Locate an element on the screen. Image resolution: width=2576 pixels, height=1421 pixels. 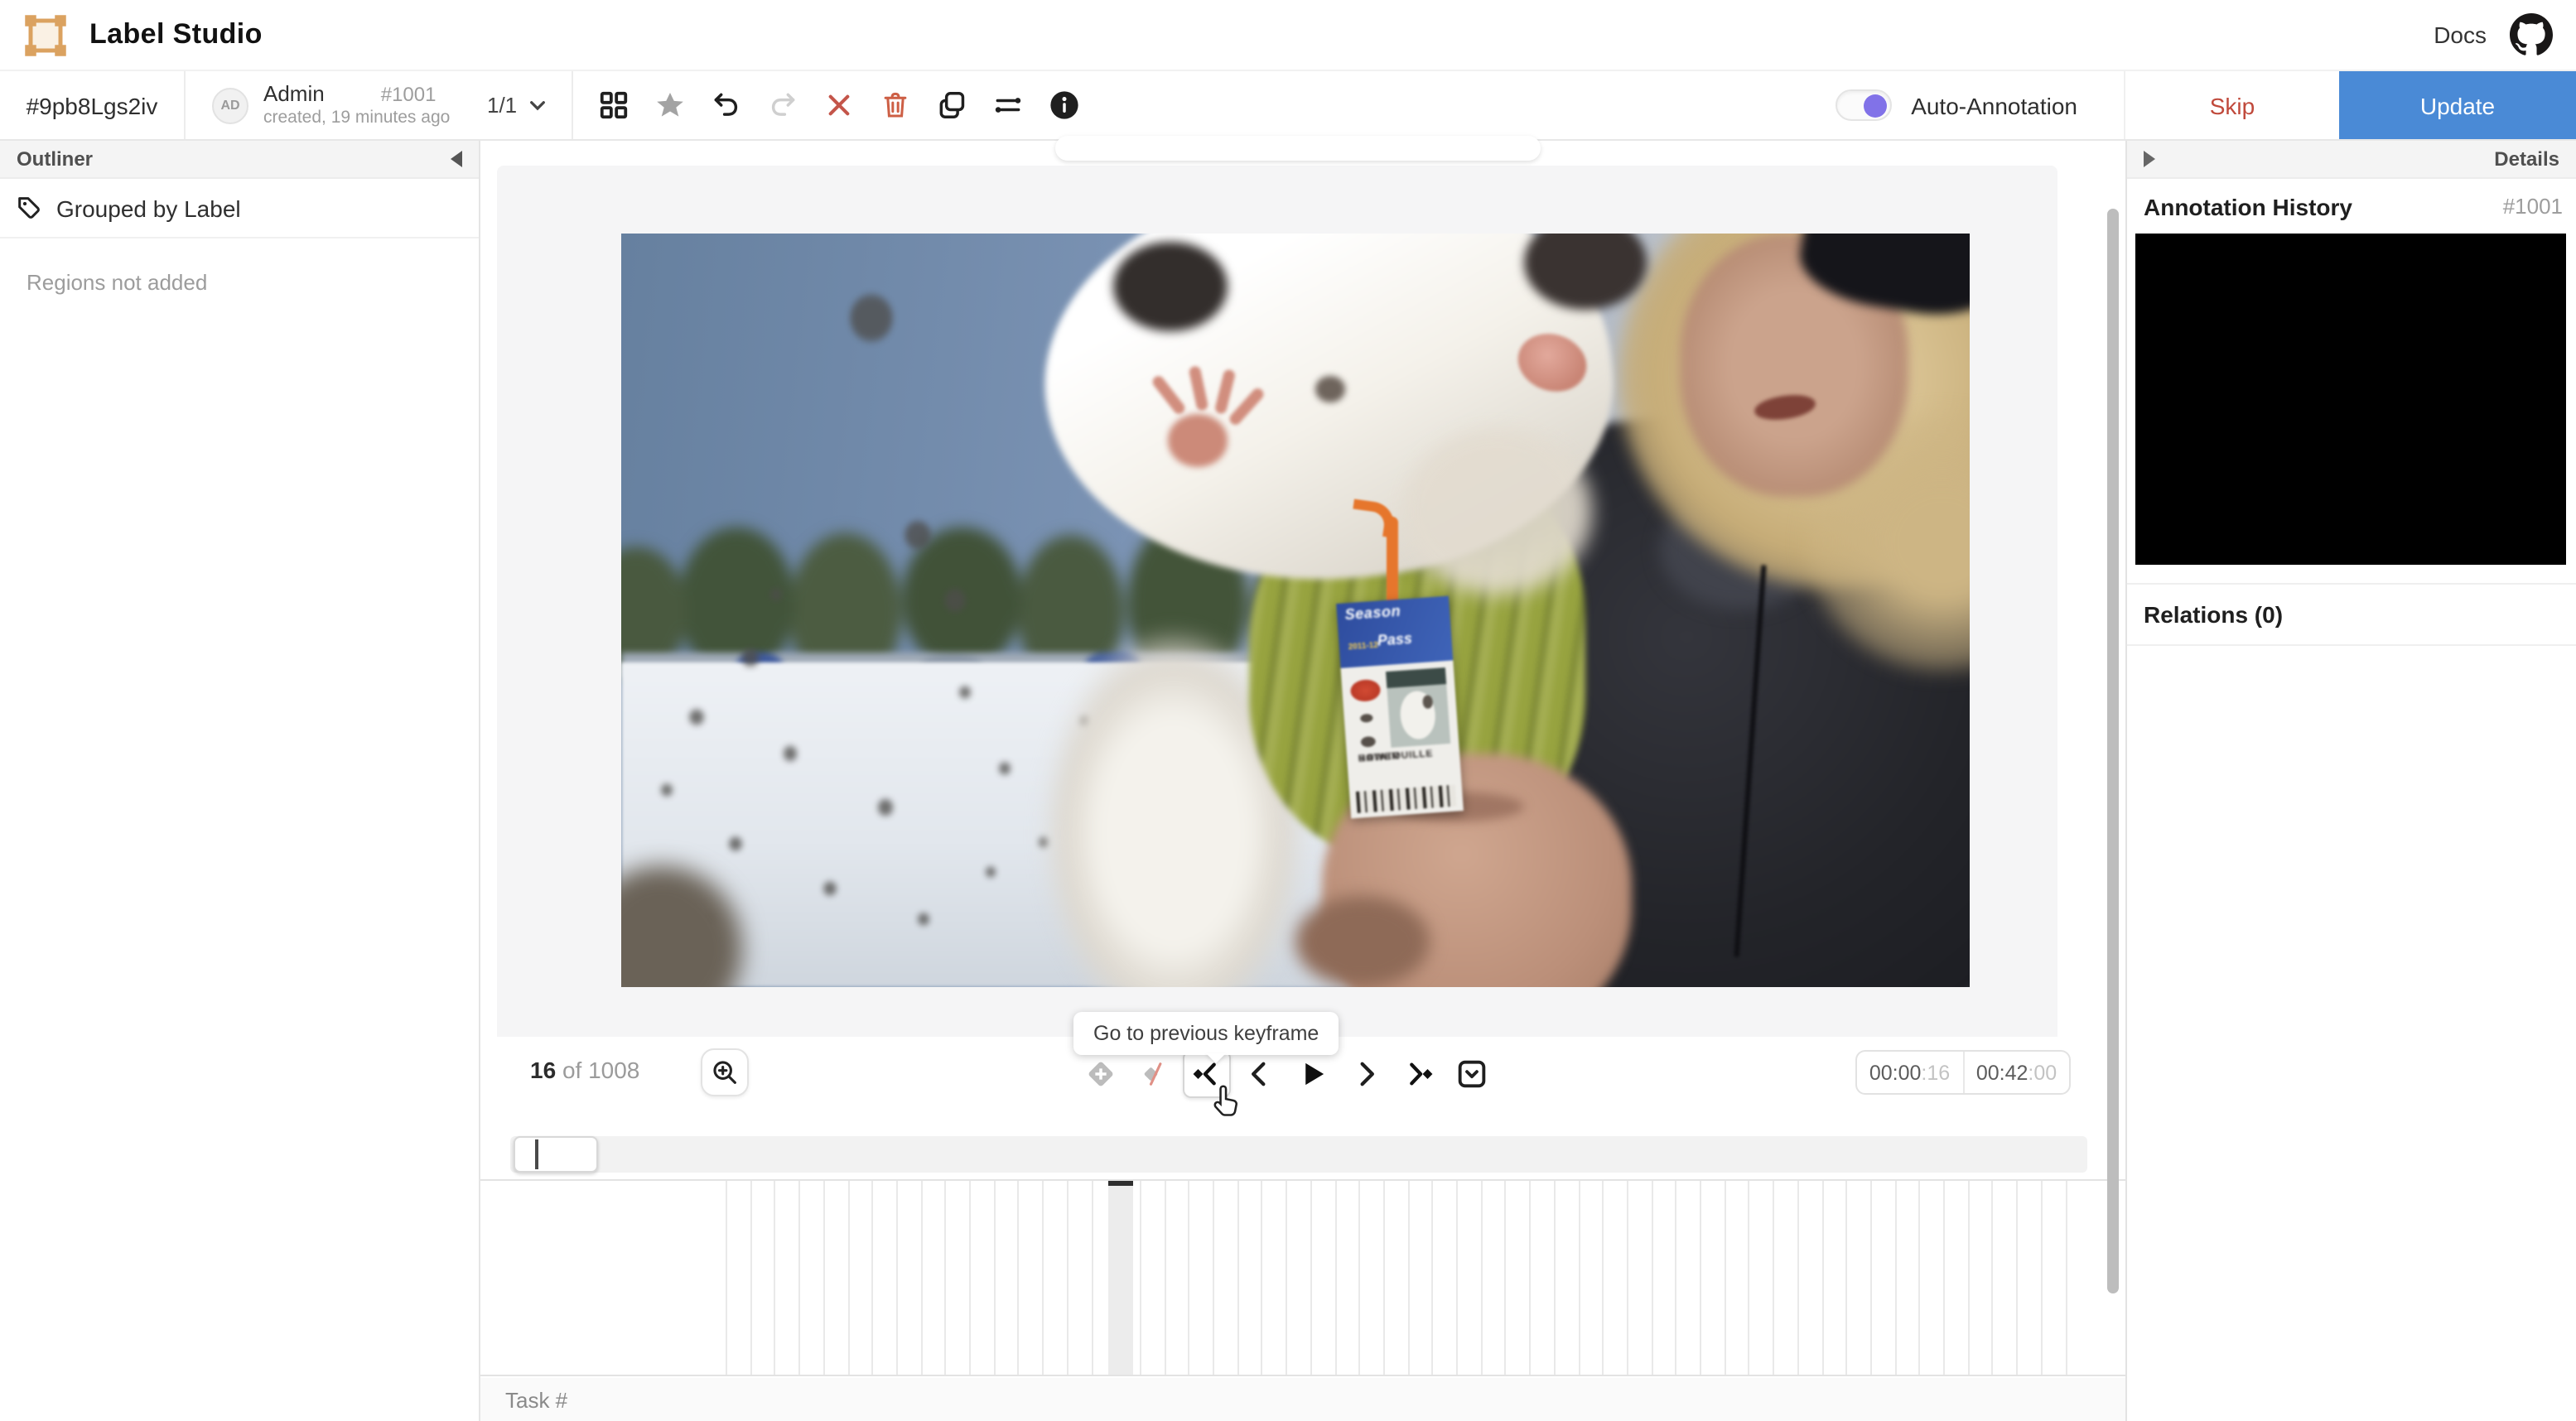
card-header: Season Pass 2011-12 is located at coordinates (1395, 631).